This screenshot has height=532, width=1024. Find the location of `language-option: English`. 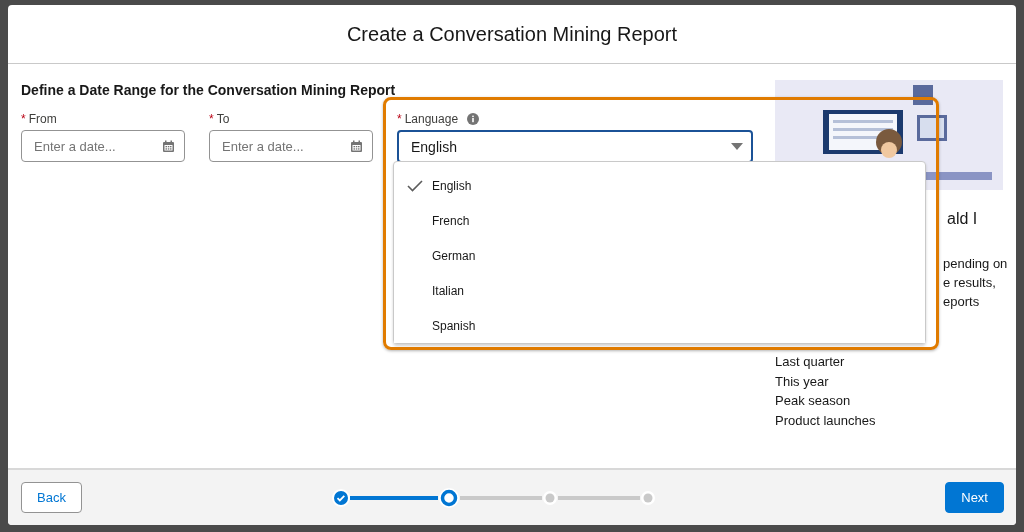

language-option: English is located at coordinates (659, 185).